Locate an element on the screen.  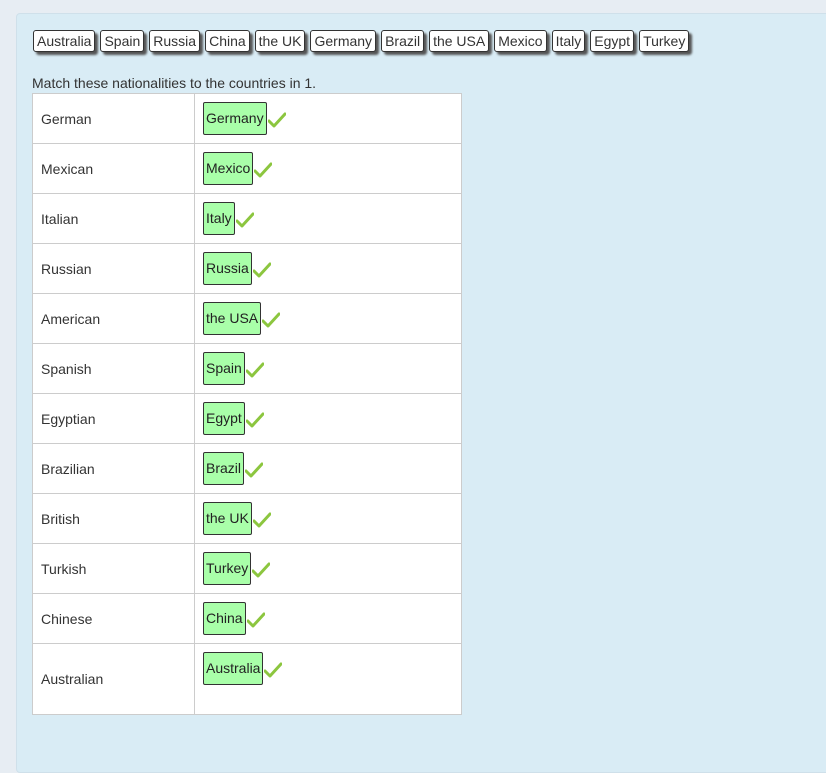
word-chip: Spain is located at coordinates (122, 41).